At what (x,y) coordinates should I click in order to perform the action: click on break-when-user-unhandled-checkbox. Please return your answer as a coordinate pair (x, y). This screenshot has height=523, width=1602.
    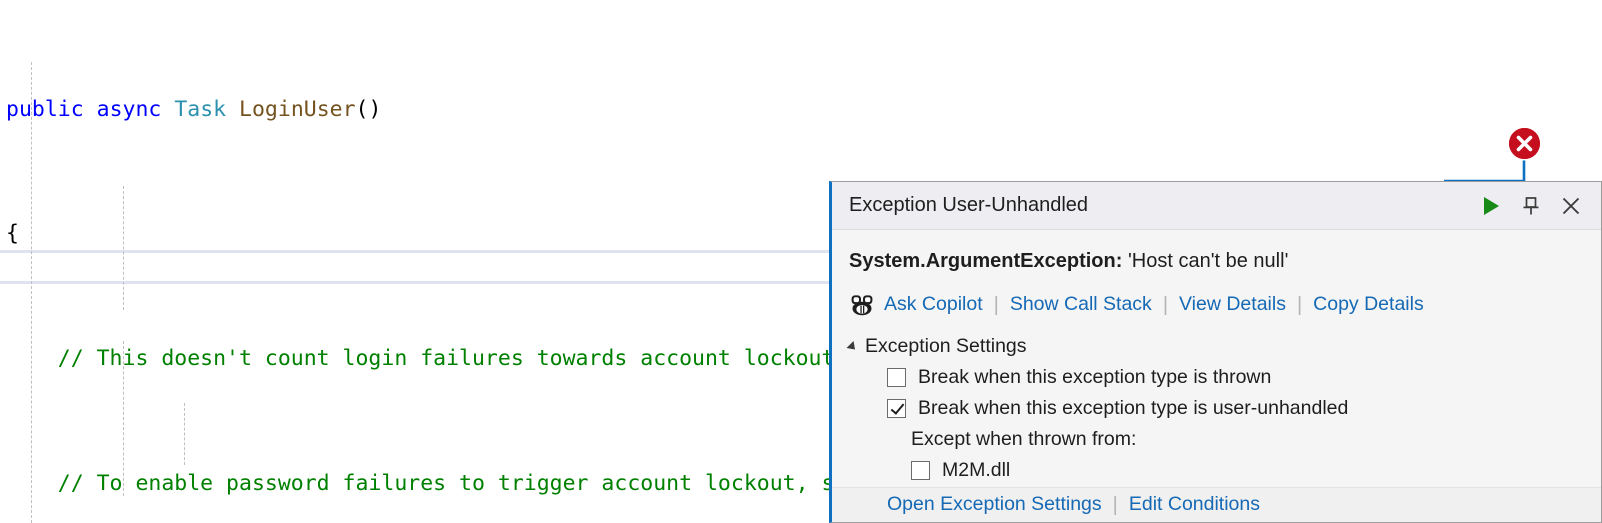
    Looking at the image, I should click on (896, 408).